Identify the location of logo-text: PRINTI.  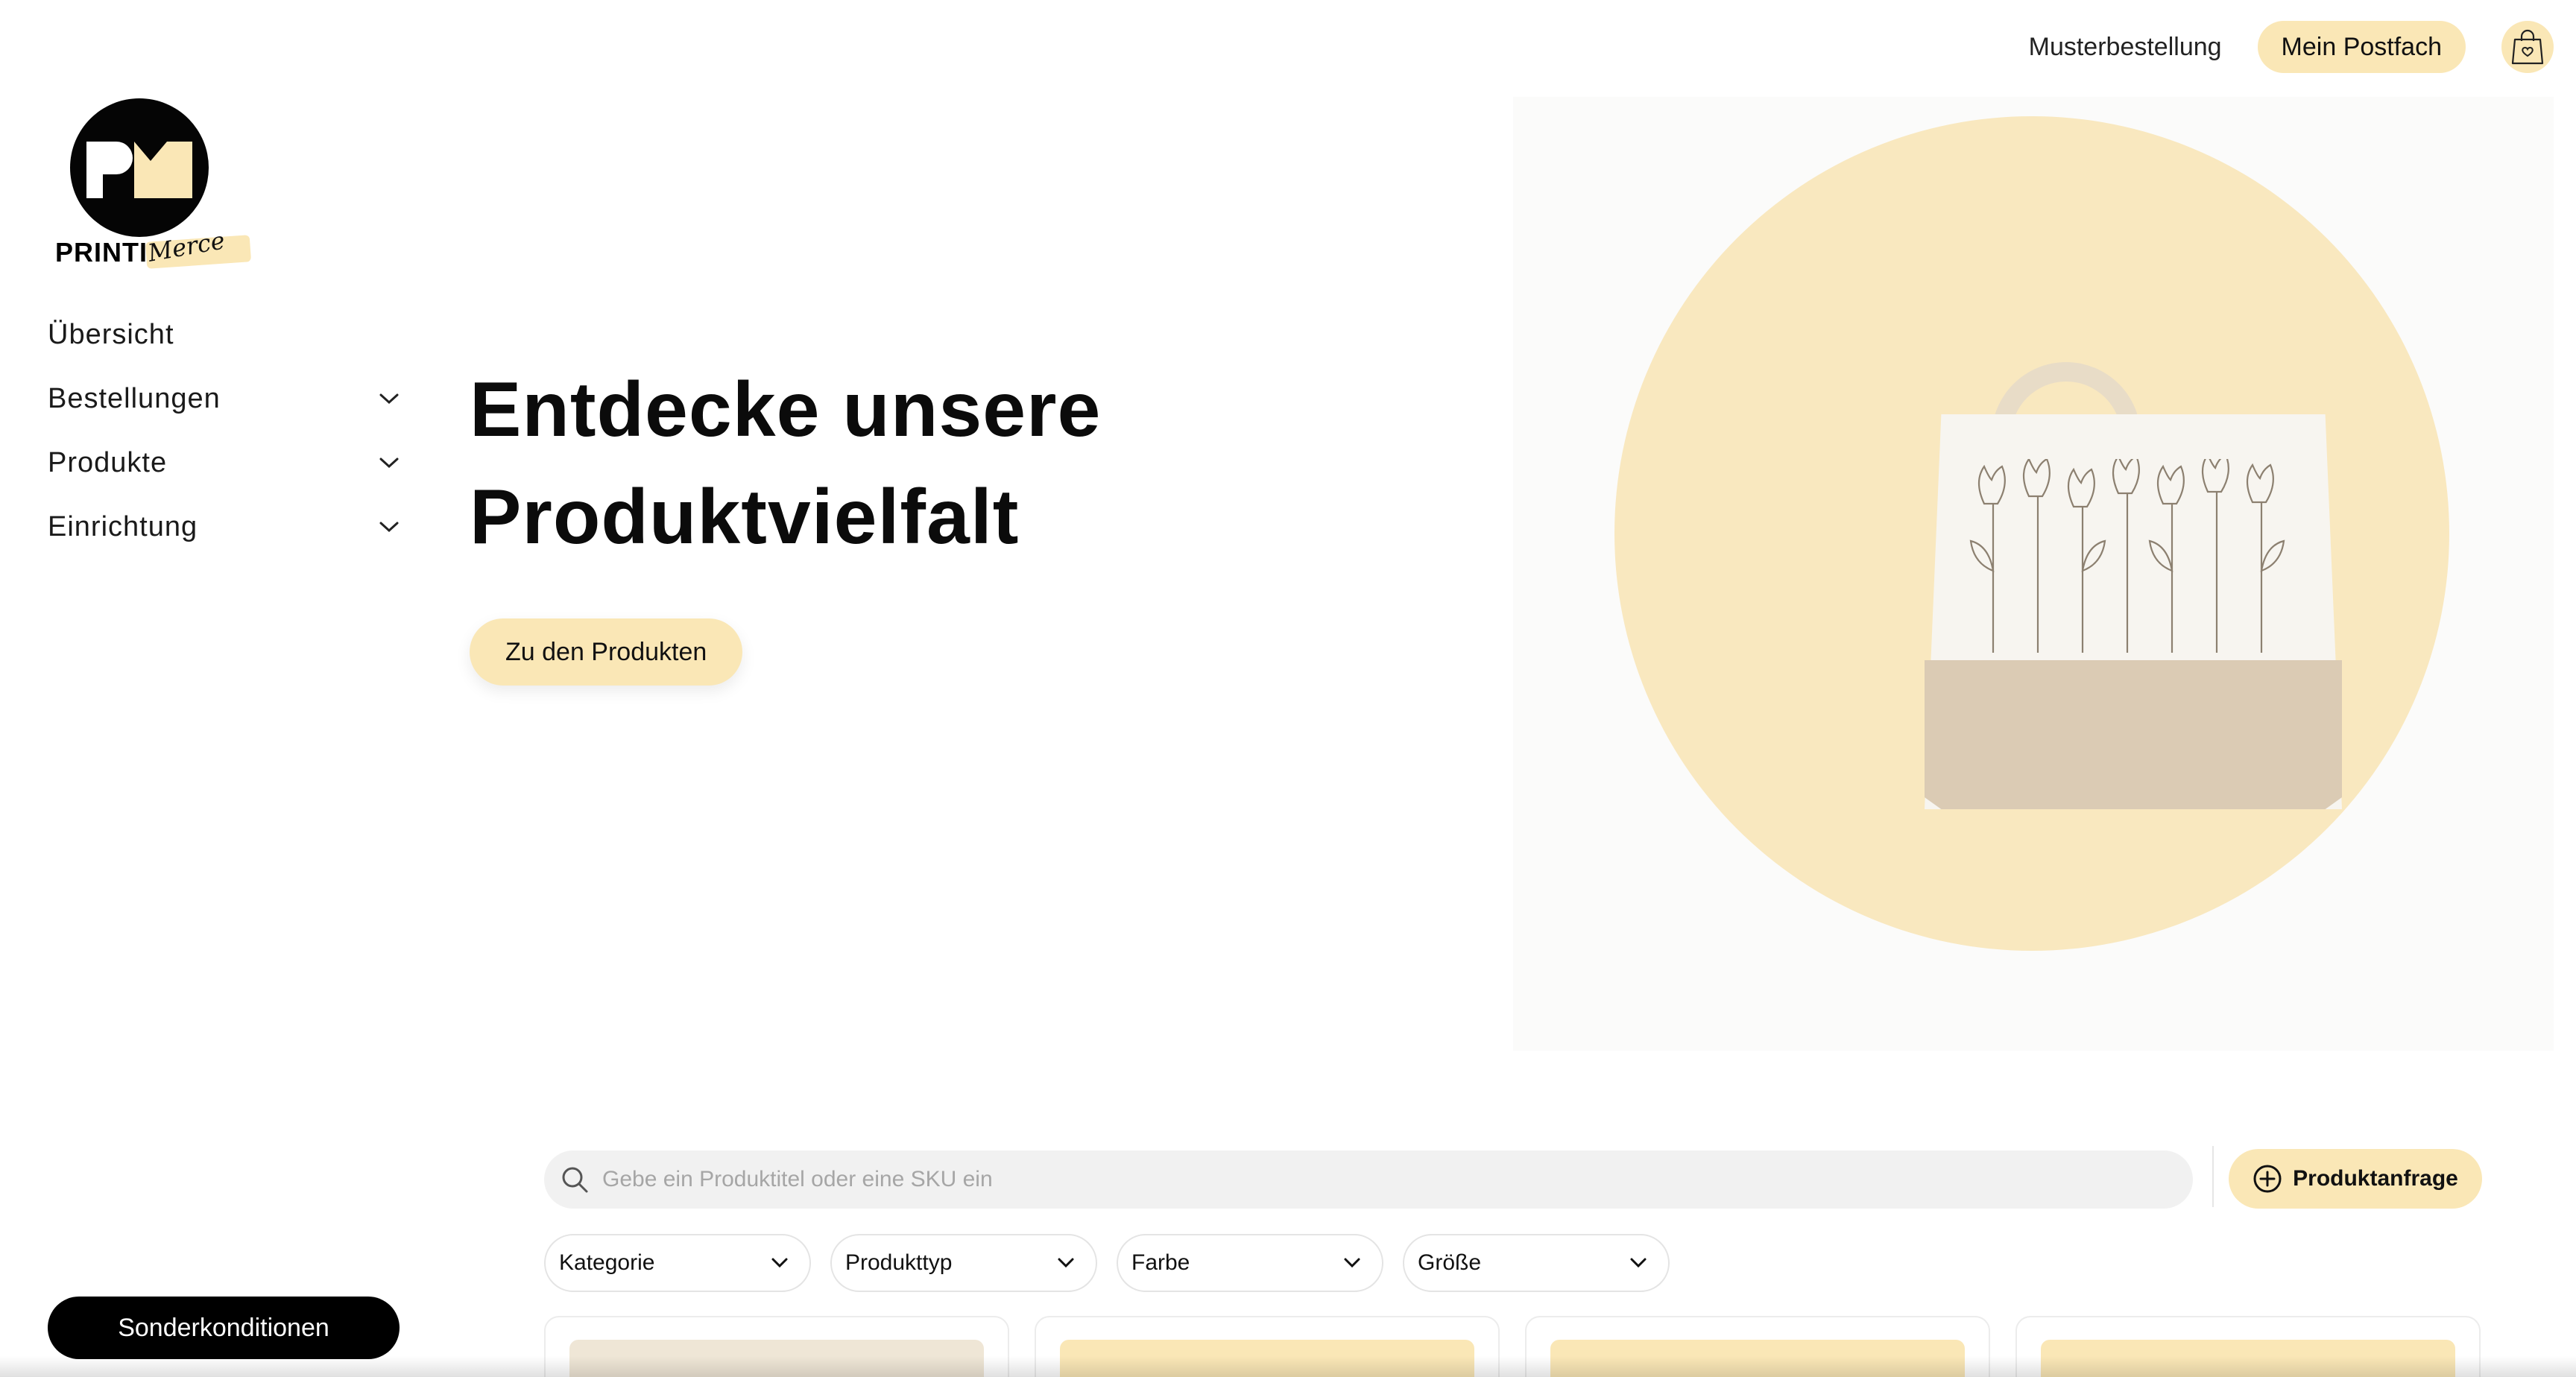
(102, 252).